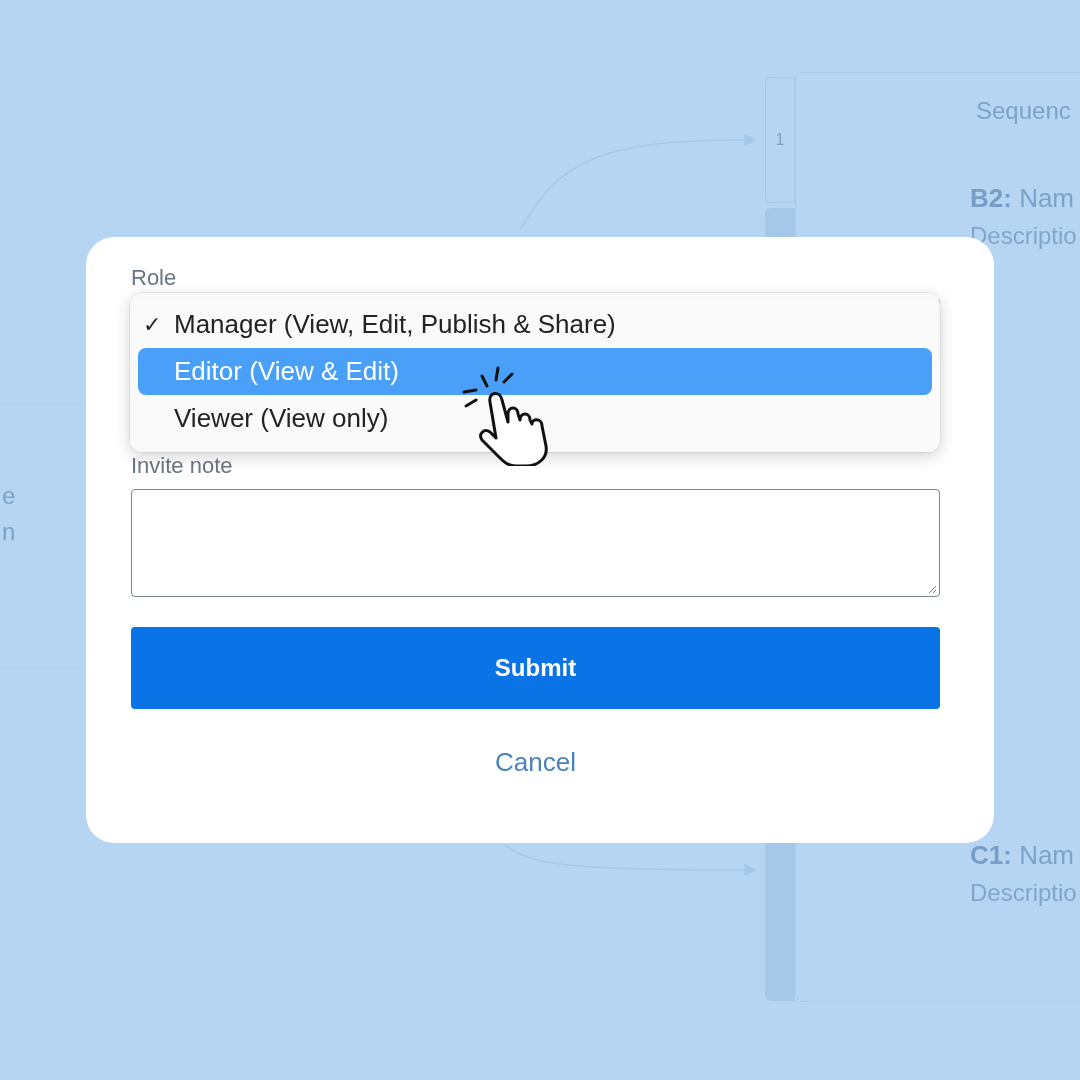  I want to click on cancel-link: Cancel, so click(535, 762).